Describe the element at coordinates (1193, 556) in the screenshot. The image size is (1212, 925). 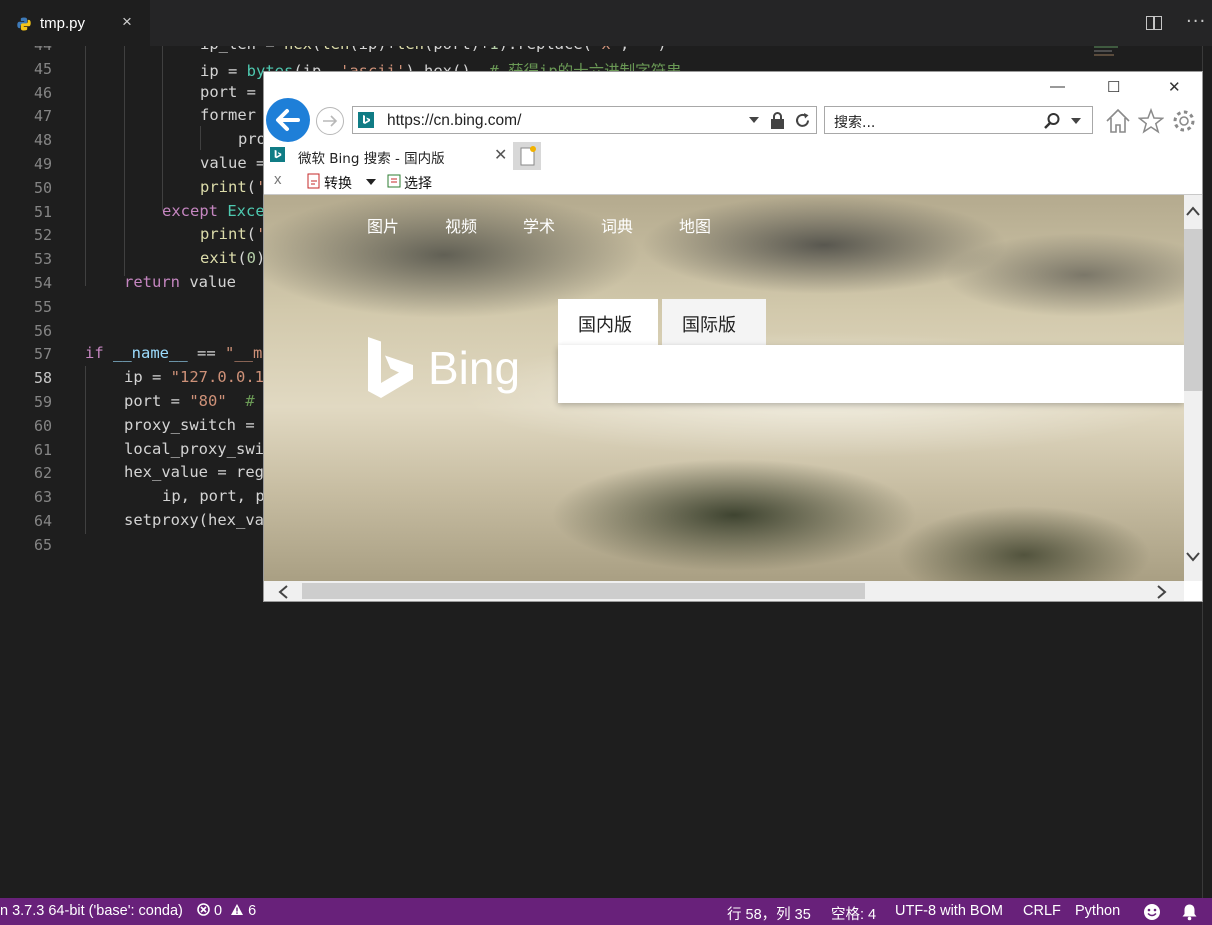
I see `scroll-down-icon` at that location.